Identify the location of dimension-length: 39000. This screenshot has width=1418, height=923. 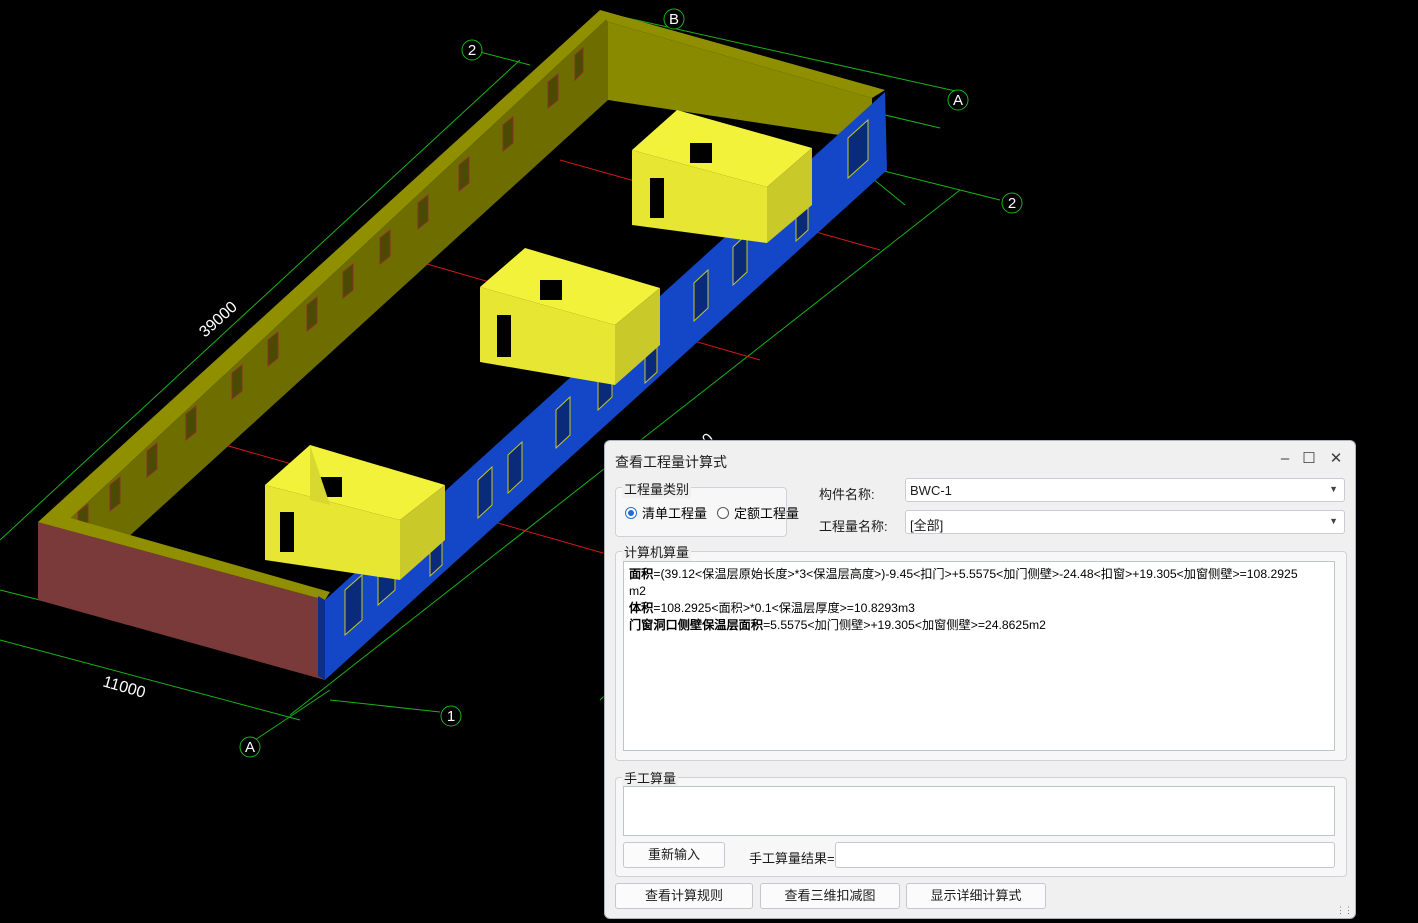
(218, 320).